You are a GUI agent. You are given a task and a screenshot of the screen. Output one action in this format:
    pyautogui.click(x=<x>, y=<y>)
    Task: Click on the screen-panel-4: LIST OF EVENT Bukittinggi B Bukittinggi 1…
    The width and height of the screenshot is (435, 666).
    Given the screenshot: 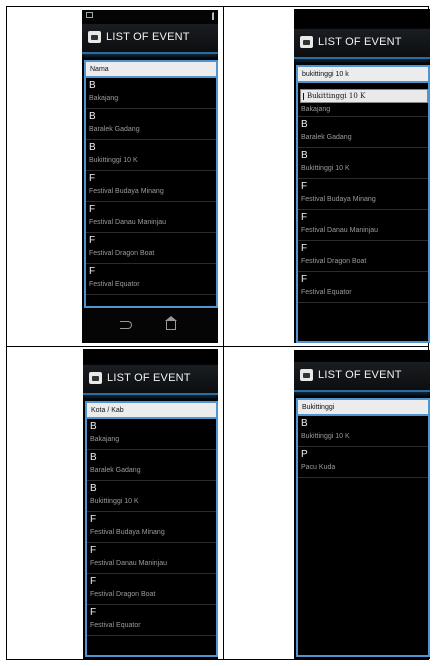 What is the action you would take?
    pyautogui.click(x=362, y=504)
    